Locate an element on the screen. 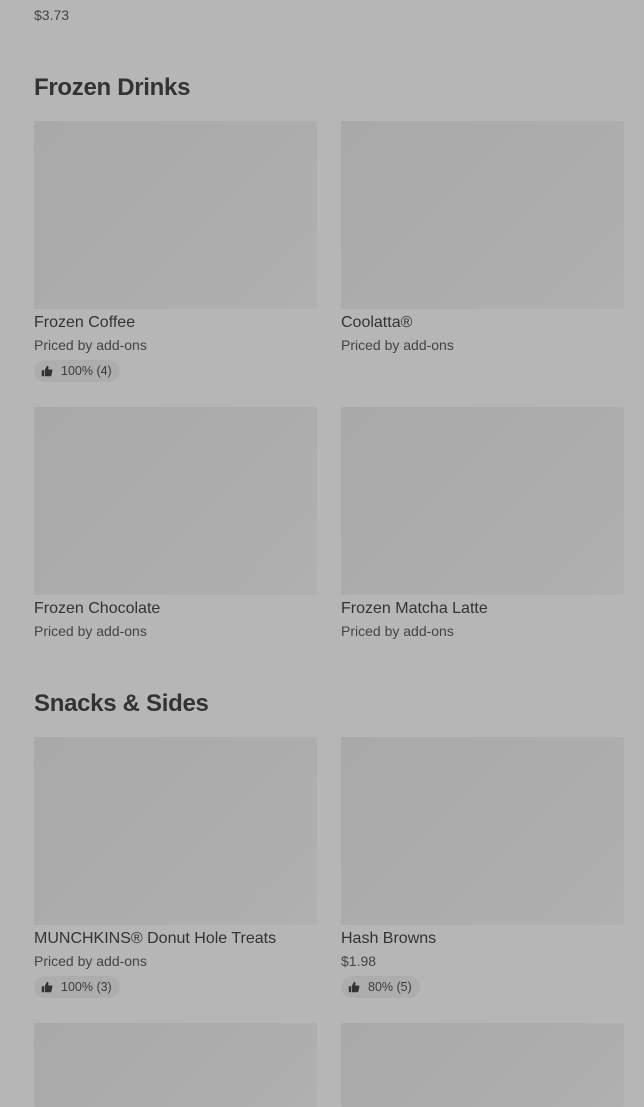 Image resolution: width=644 pixels, height=1107 pixels. rating-badge: 80% (5) is located at coordinates (380, 987).